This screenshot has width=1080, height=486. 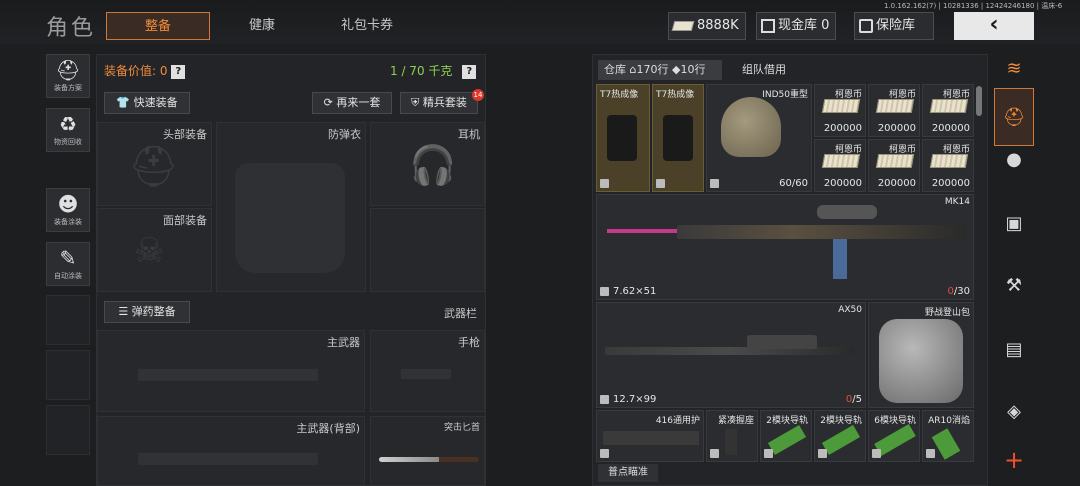 I want to click on vest-icon, so click(x=290, y=218).